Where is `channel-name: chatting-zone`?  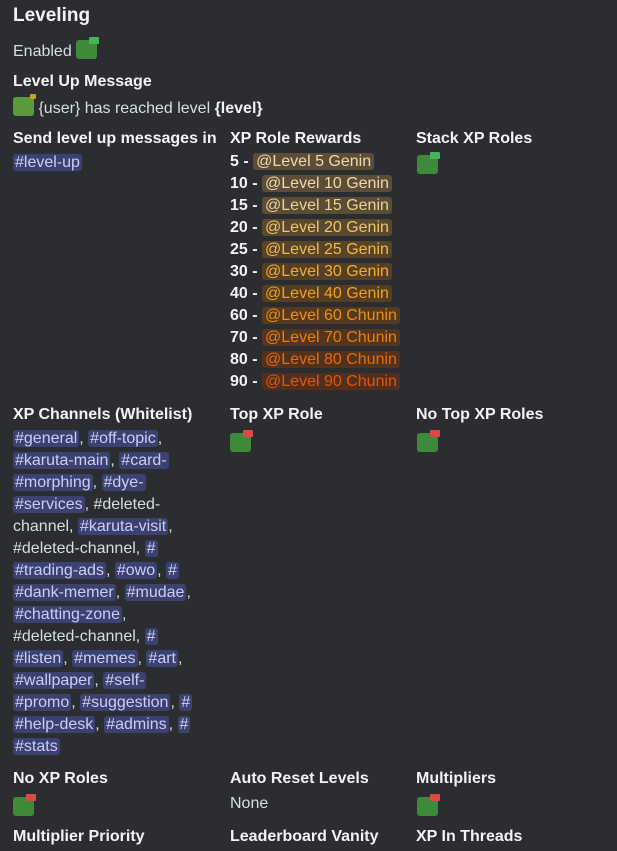
channel-name: chatting-zone is located at coordinates (71, 614).